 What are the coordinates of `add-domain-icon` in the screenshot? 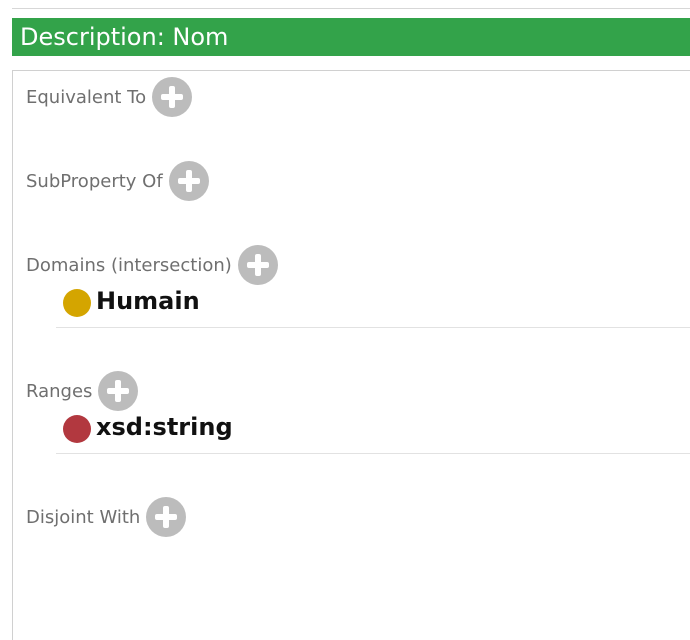 It's located at (257, 265).